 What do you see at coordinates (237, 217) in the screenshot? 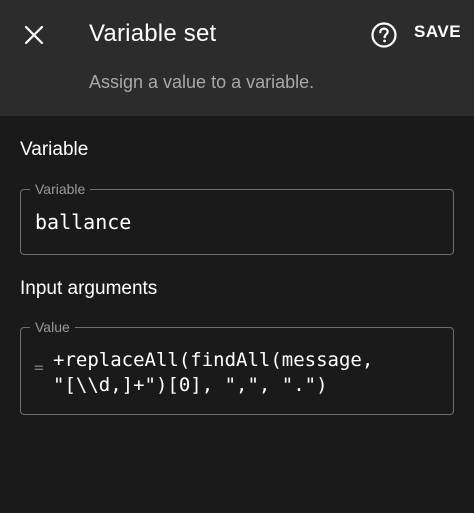
I see `variable-field: Variable ballance` at bounding box center [237, 217].